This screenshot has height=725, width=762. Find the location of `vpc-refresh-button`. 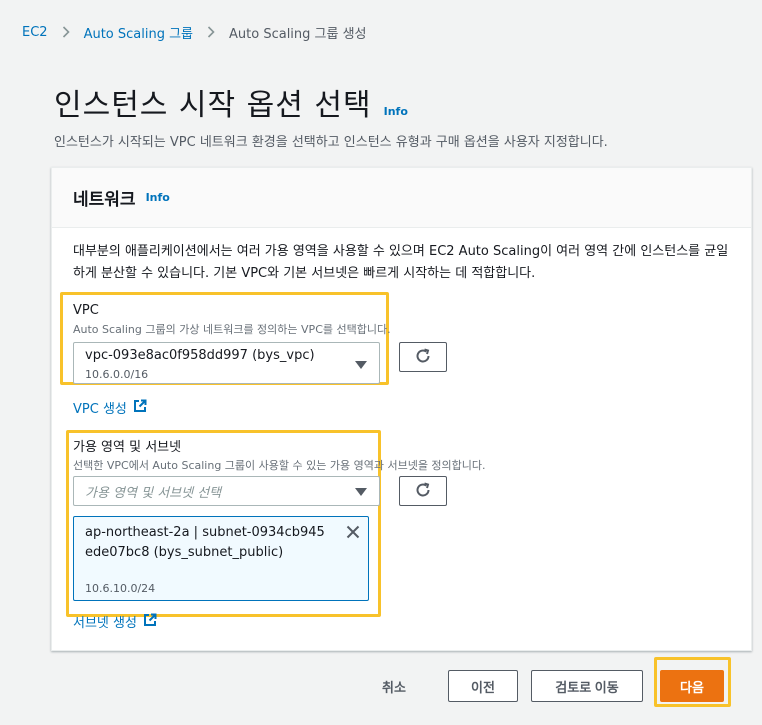

vpc-refresh-button is located at coordinates (423, 357).